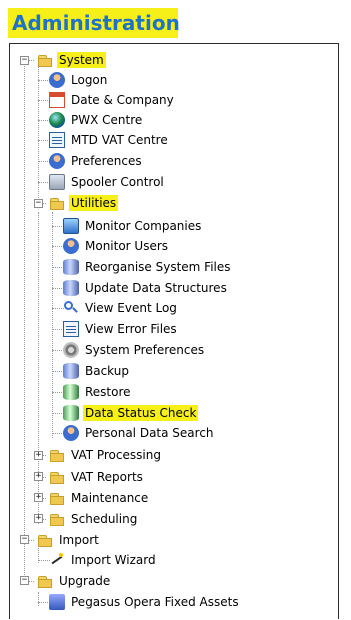 The image size is (351, 620). What do you see at coordinates (71, 413) in the screenshot?
I see `data-status-icon` at bounding box center [71, 413].